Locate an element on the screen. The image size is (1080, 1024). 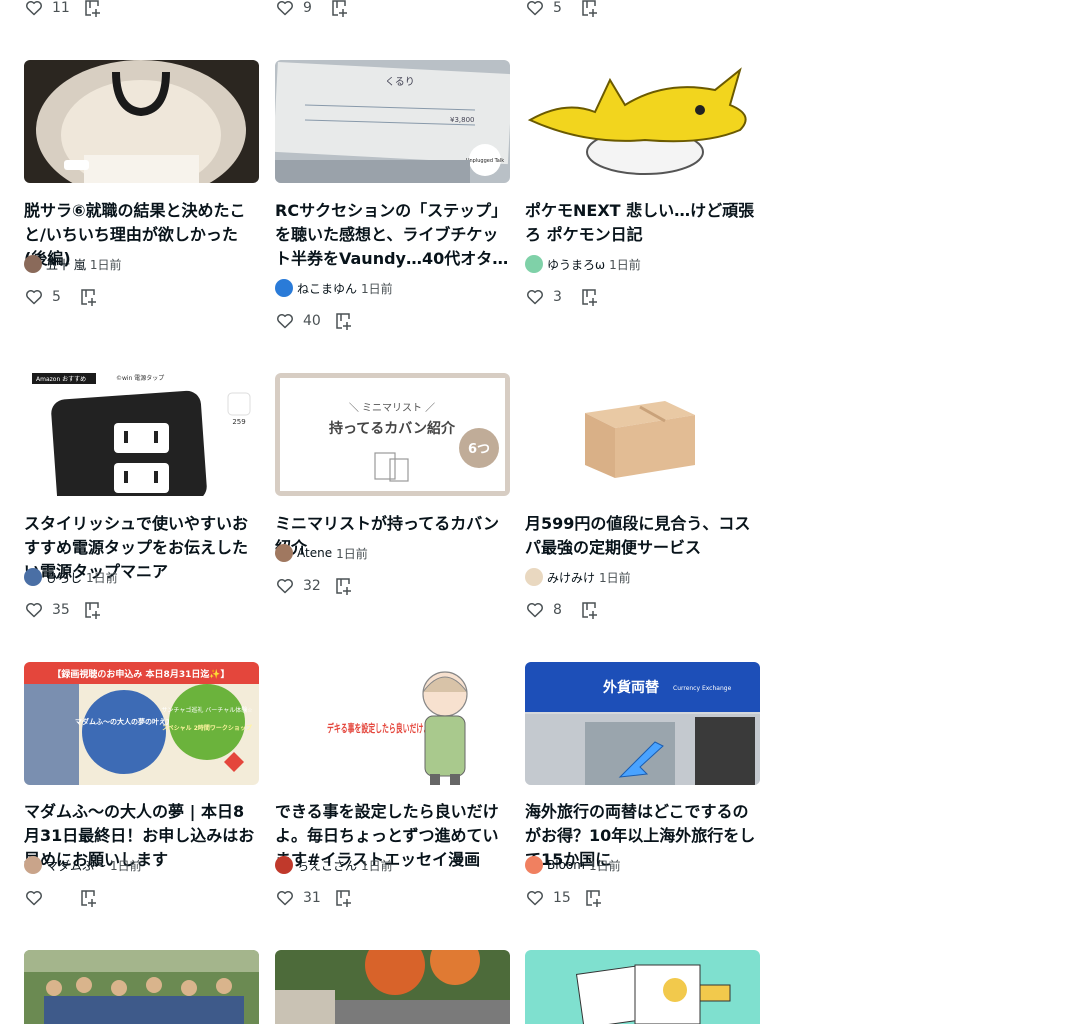
card-author: Atene 1日前 is located at coordinates (321, 553).